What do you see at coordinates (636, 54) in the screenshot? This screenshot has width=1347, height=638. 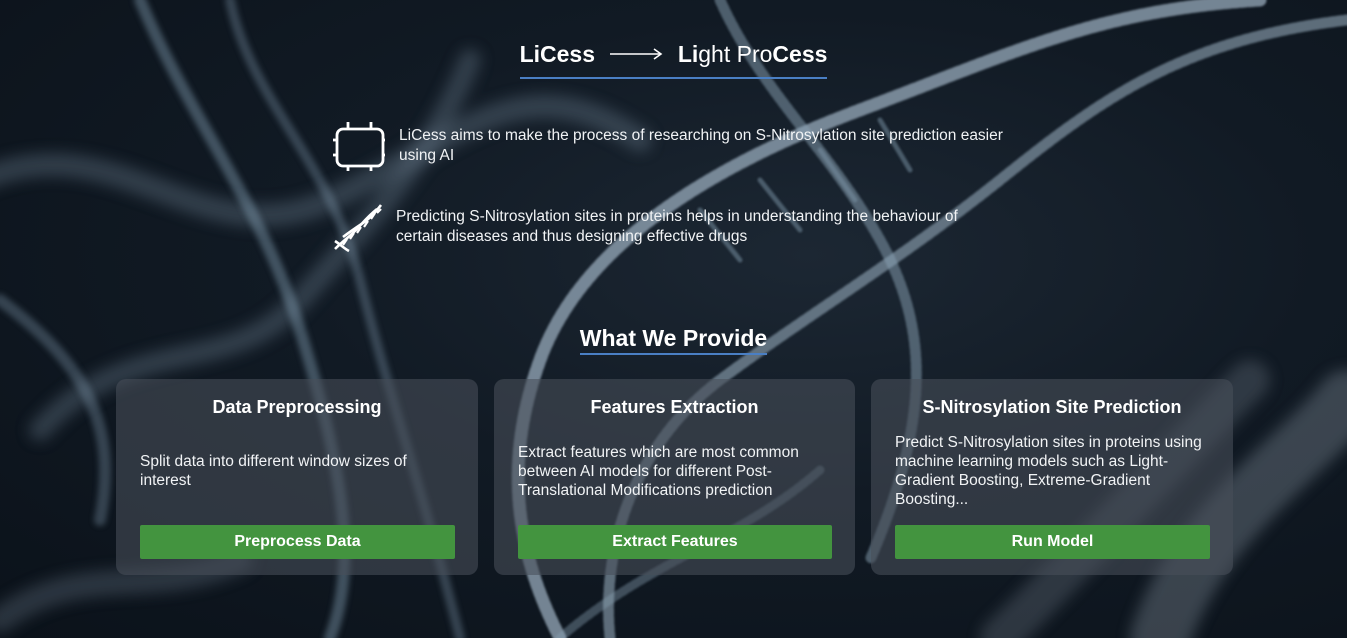 I see `long-arrow-right-icon` at bounding box center [636, 54].